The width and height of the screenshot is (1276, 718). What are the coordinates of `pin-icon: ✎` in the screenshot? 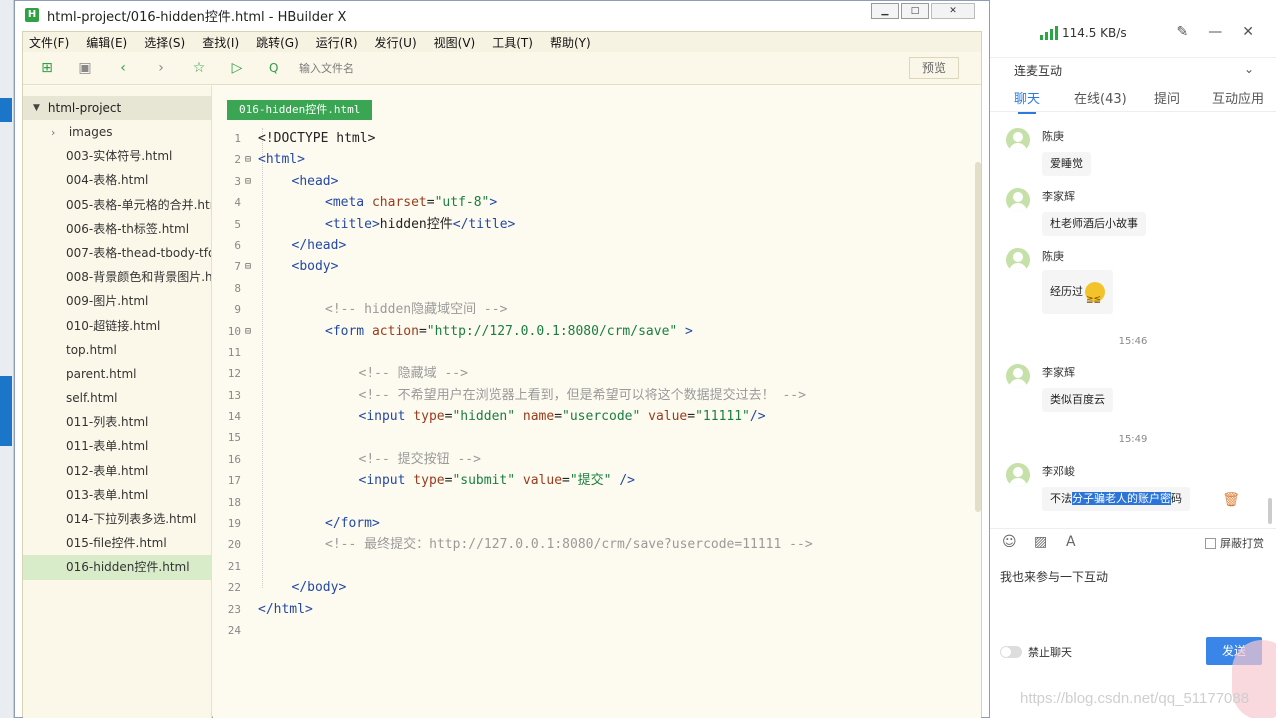 It's located at (1183, 32).